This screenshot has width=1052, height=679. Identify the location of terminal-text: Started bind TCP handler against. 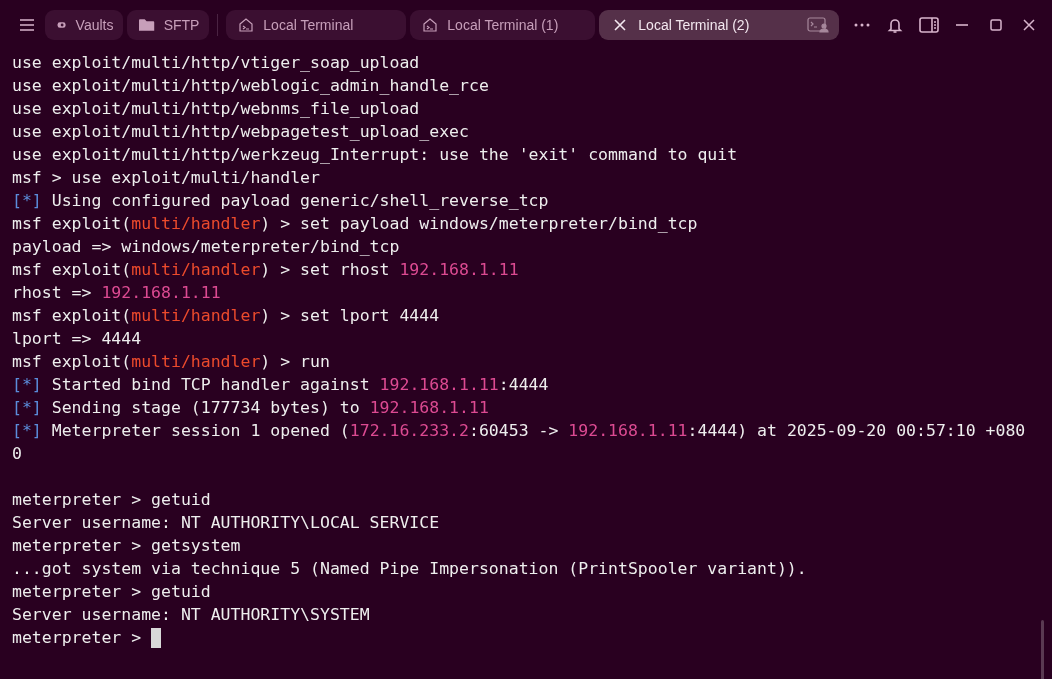
(210, 385).